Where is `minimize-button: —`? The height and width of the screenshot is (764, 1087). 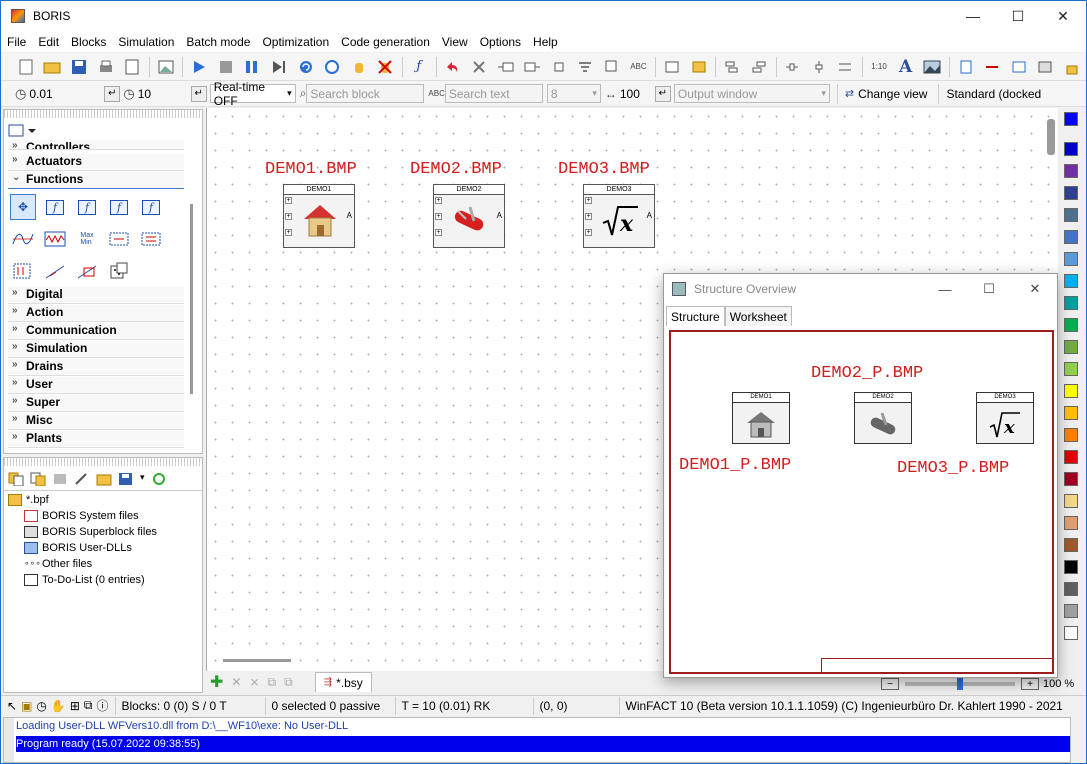
minimize-button: — is located at coordinates (973, 16).